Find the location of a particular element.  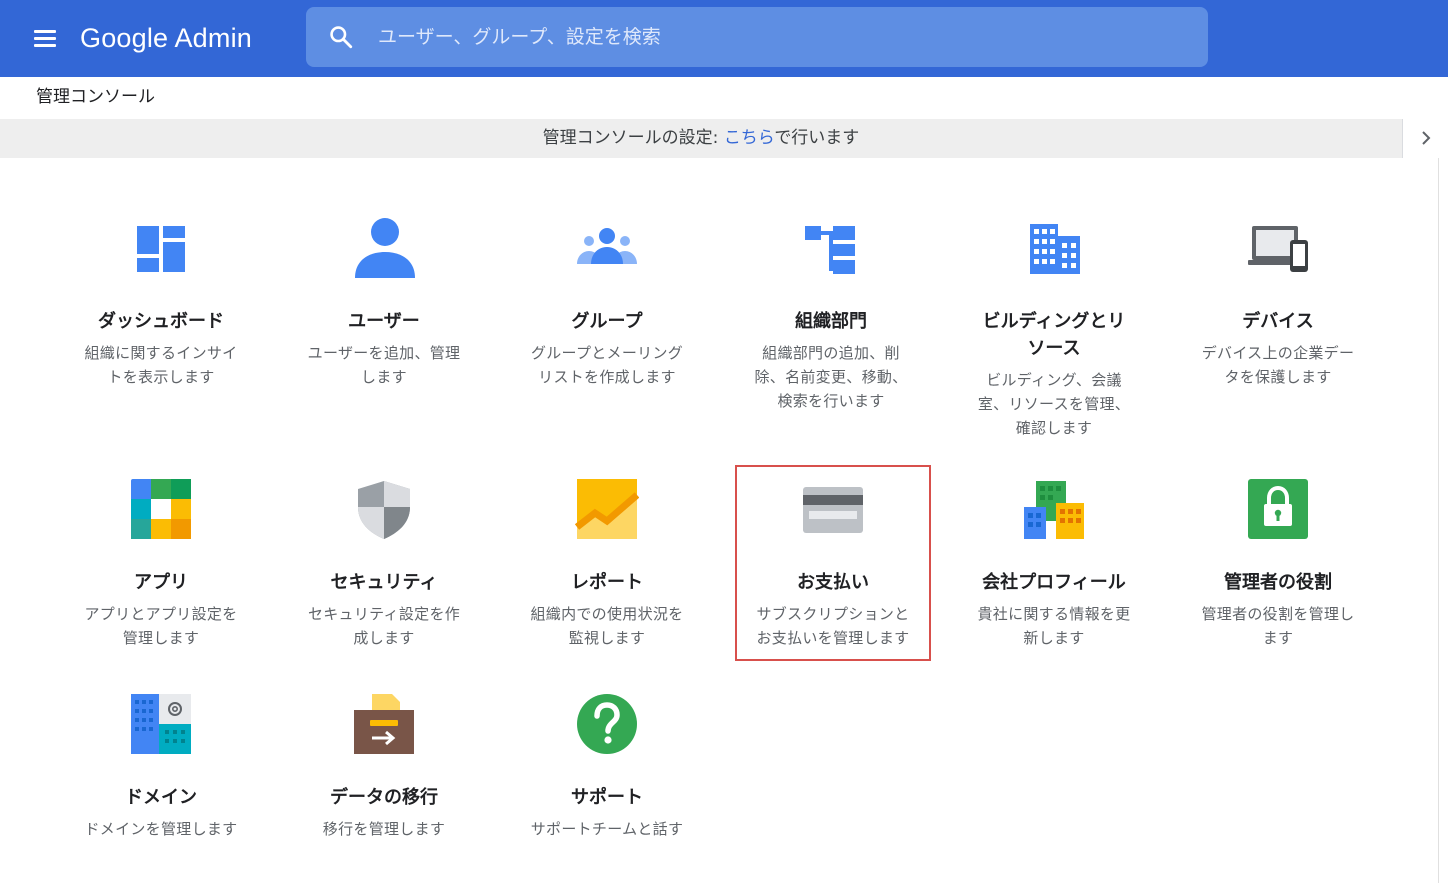

card-buildings-resources: ビルディングとリ ソース ビルディング、会議 室、リソースを管理、 確認します is located at coordinates (1054, 324).